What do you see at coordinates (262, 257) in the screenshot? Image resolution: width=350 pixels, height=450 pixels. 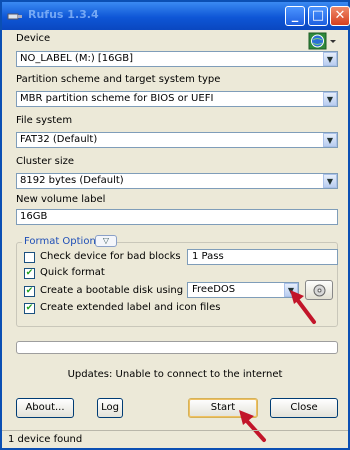 I see `bad-blocks-passes-select: 1 Pass` at bounding box center [262, 257].